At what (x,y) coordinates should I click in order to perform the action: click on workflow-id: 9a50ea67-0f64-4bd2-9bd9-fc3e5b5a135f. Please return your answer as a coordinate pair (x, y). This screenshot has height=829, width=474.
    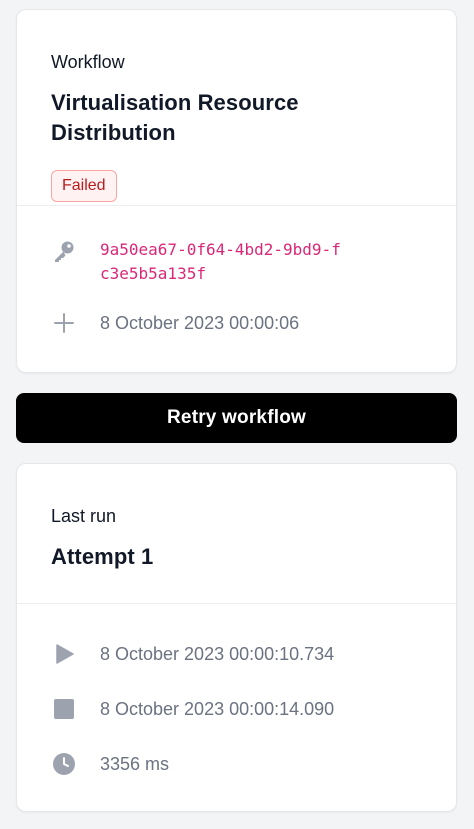
    Looking at the image, I should click on (220, 261).